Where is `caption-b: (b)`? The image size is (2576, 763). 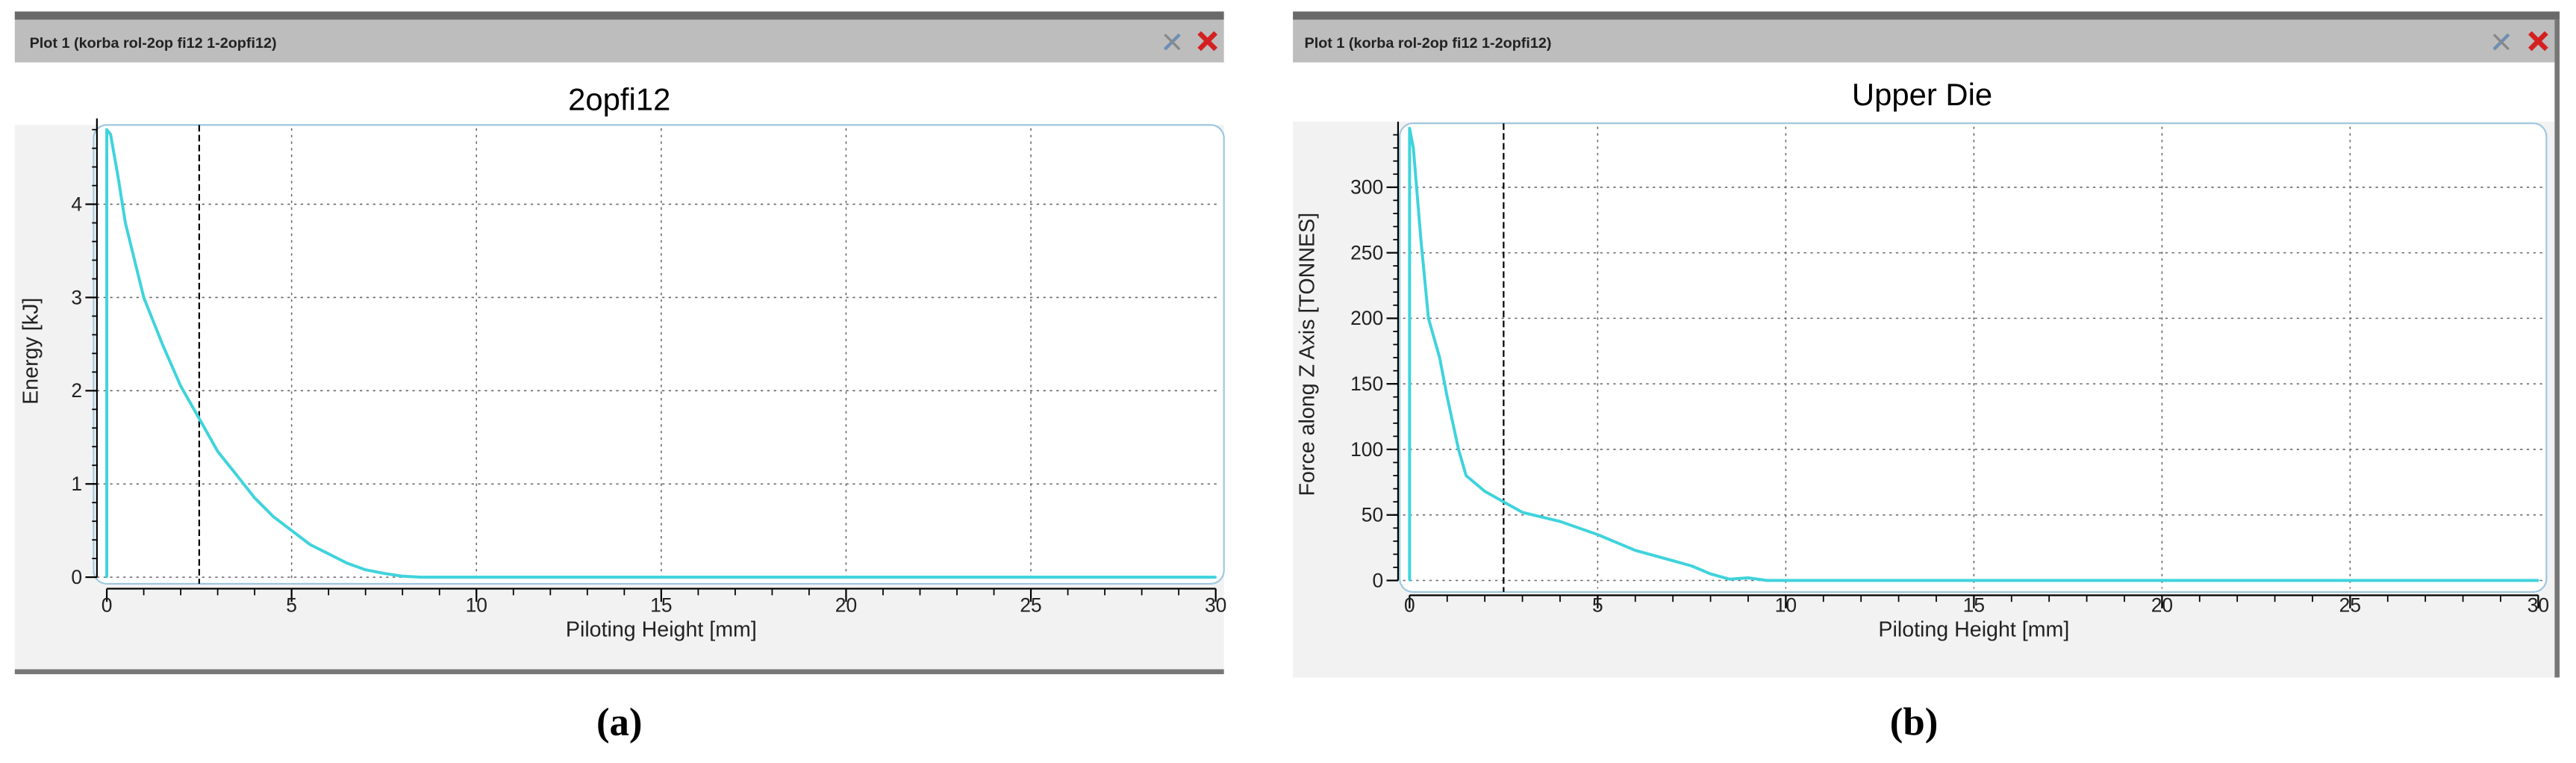 caption-b: (b) is located at coordinates (1914, 722).